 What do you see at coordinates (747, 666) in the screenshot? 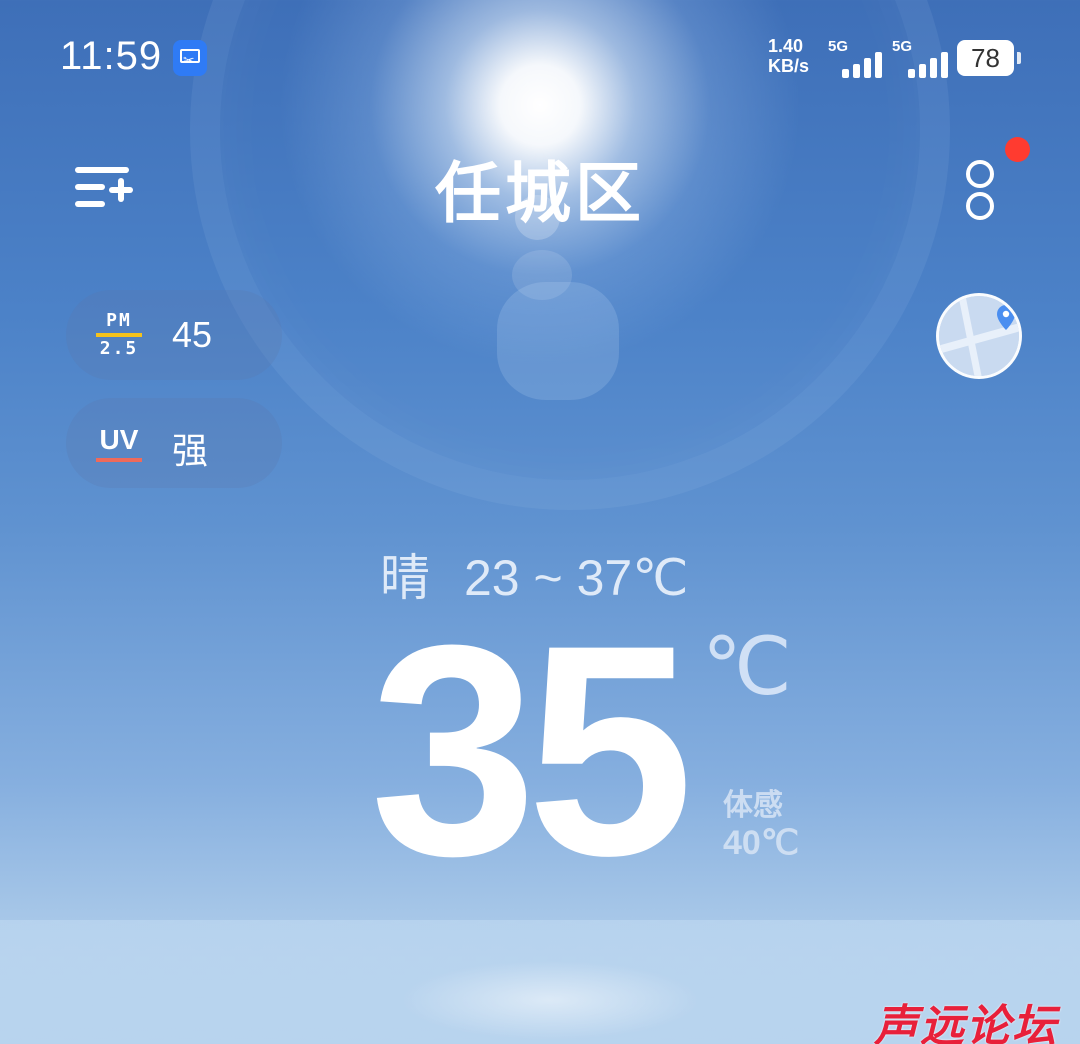
I see `temperature-unit: ℃` at bounding box center [747, 666].